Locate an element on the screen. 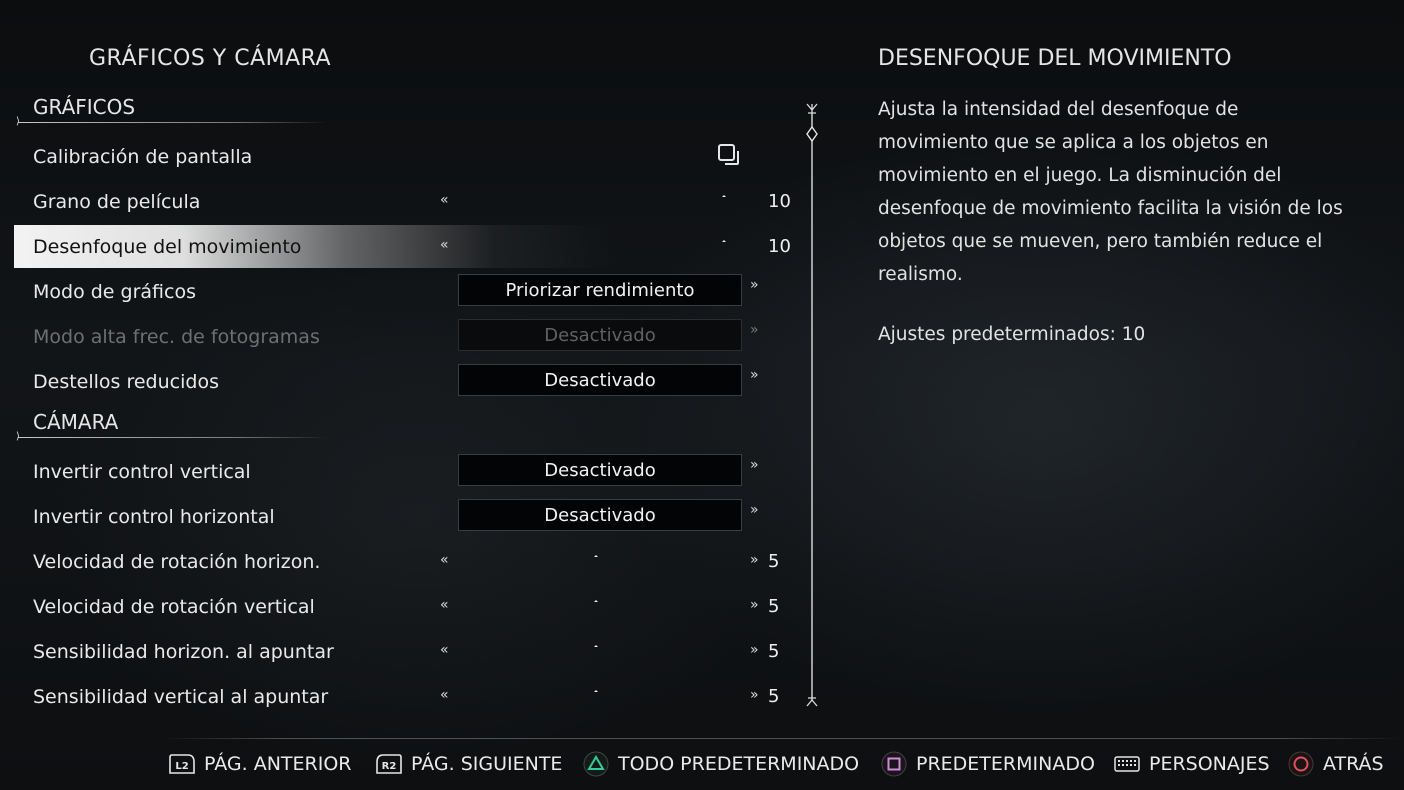 The image size is (1404, 790). prev-page-label: PÁG. ANTERIOR is located at coordinates (278, 764).